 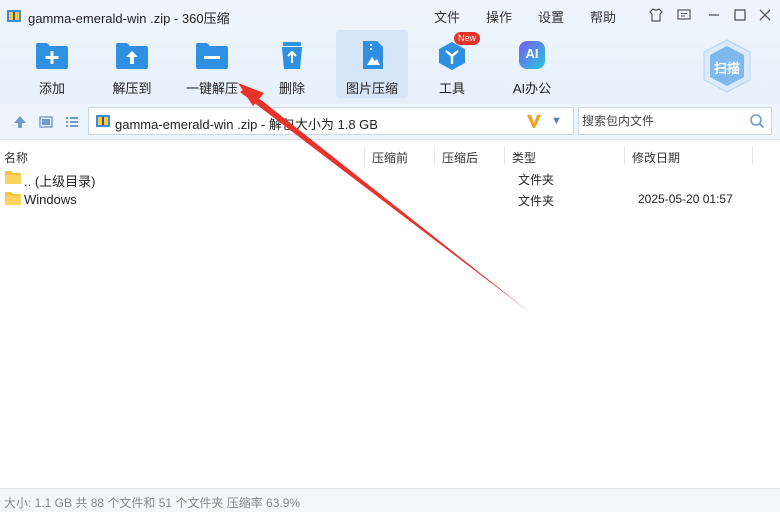 I want to click on v-logo-icon, so click(x=534, y=121).